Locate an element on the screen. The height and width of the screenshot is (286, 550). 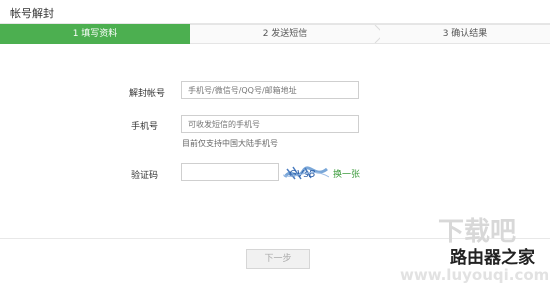
step-confirm-result: 3 确认结果 is located at coordinates (465, 34).